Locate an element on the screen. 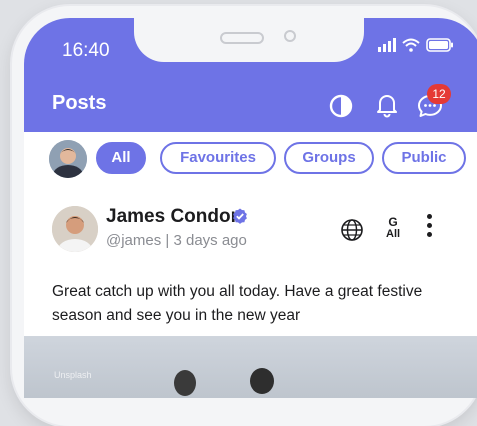  image-caption: Unsplash is located at coordinates (73, 375).